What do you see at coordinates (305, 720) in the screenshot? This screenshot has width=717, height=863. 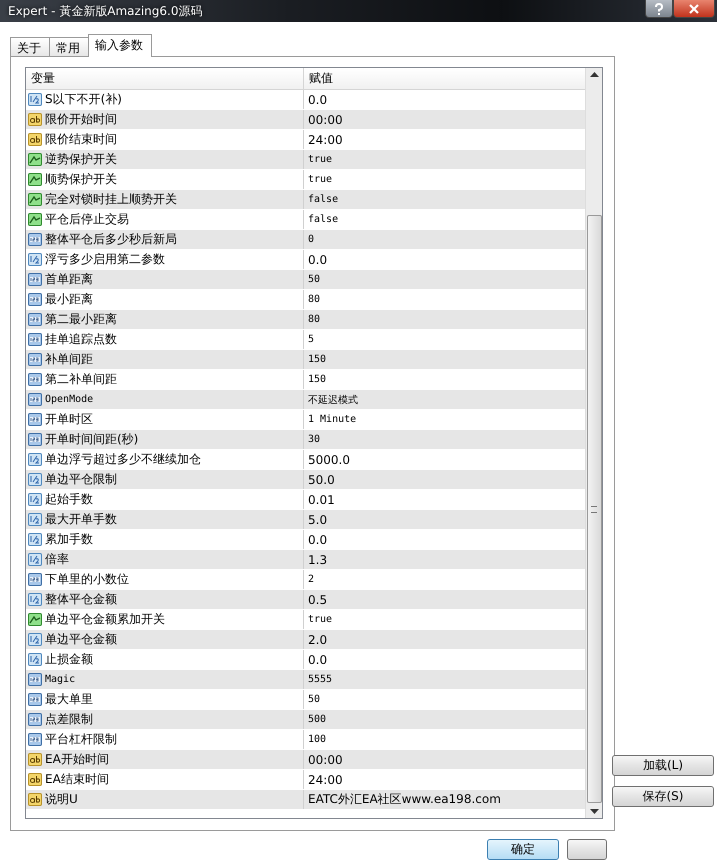 I see `table-row: 点差限制 500` at bounding box center [305, 720].